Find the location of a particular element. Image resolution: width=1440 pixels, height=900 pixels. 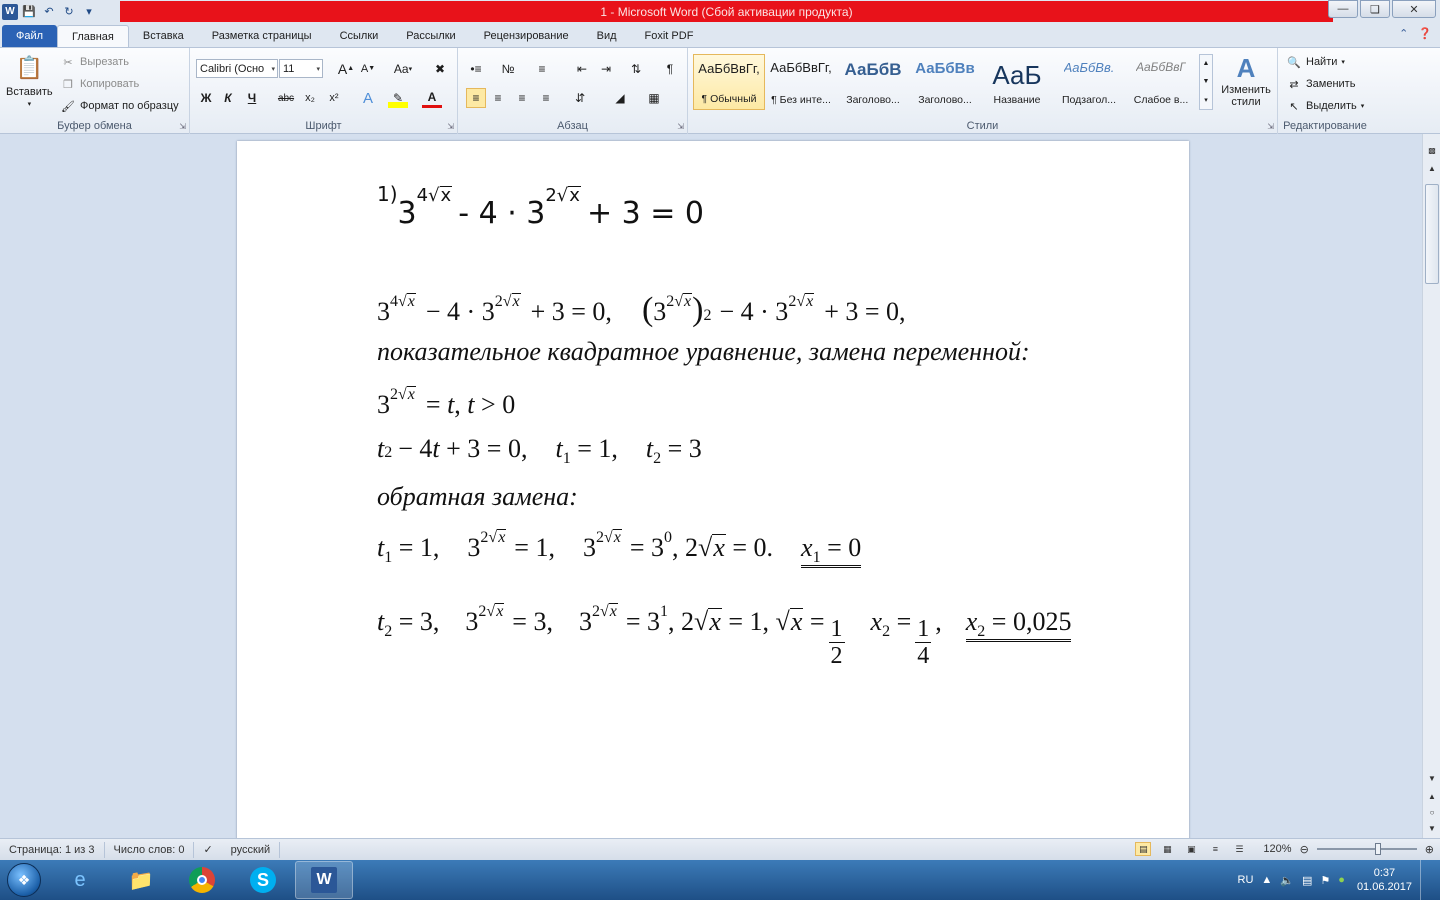

next-page-icon: ▼ is located at coordinates (1432, 828).